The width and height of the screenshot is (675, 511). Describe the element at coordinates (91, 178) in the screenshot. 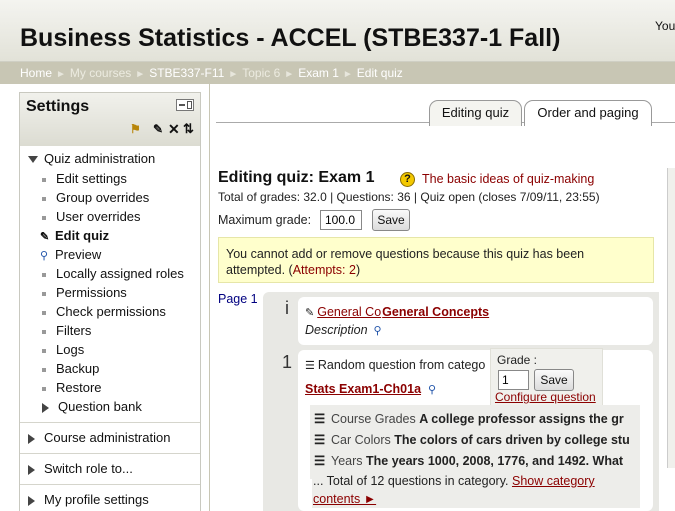

I see `settings-item-label: Edit settings` at that location.